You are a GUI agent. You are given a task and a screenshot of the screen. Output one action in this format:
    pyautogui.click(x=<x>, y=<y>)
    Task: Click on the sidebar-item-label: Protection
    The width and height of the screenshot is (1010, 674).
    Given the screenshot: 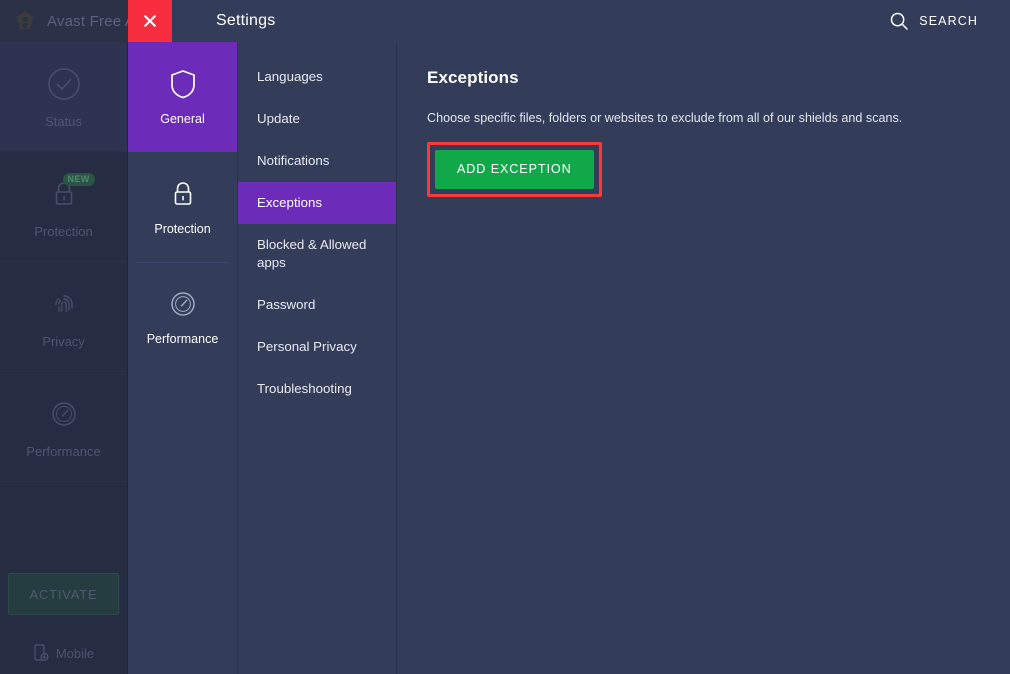 What is the action you would take?
    pyautogui.click(x=63, y=231)
    